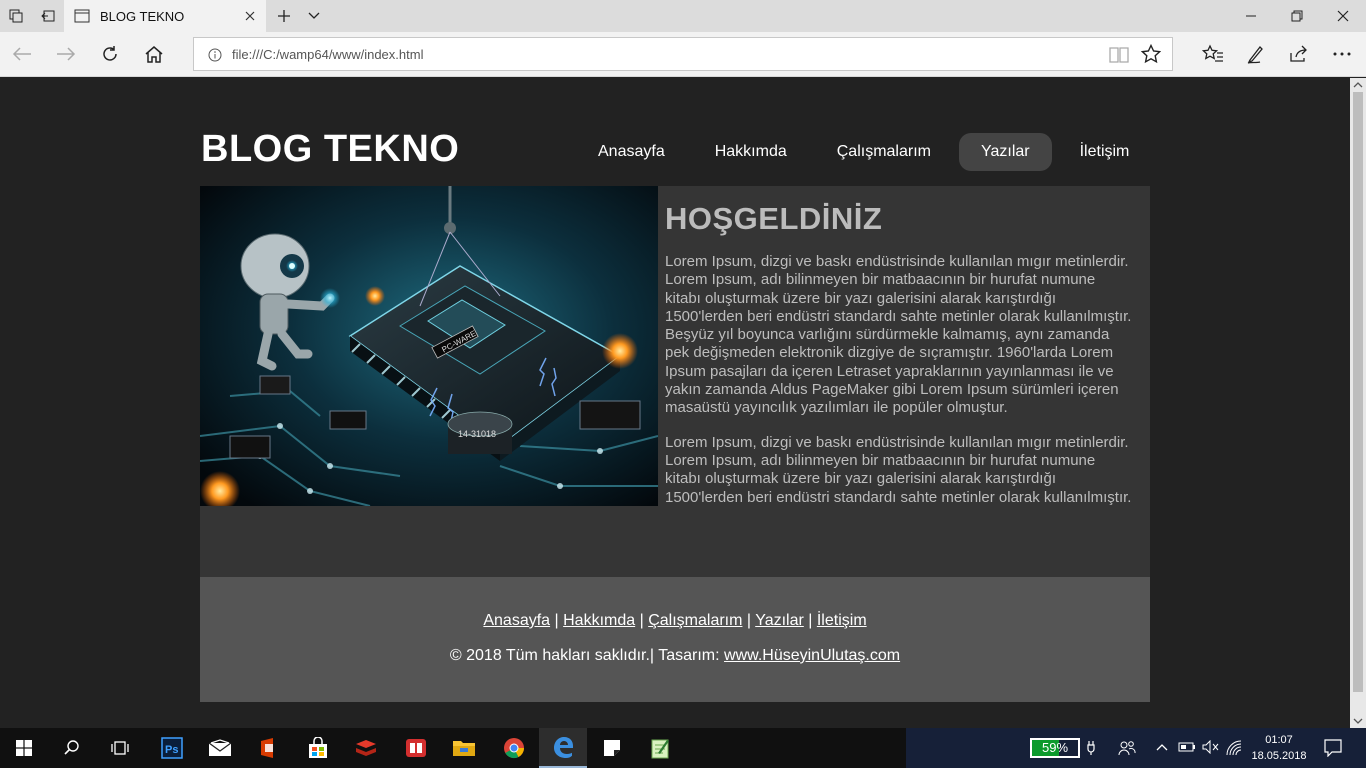 Image resolution: width=1366 pixels, height=768 pixels. I want to click on volume-muted-icon, so click(1211, 747).